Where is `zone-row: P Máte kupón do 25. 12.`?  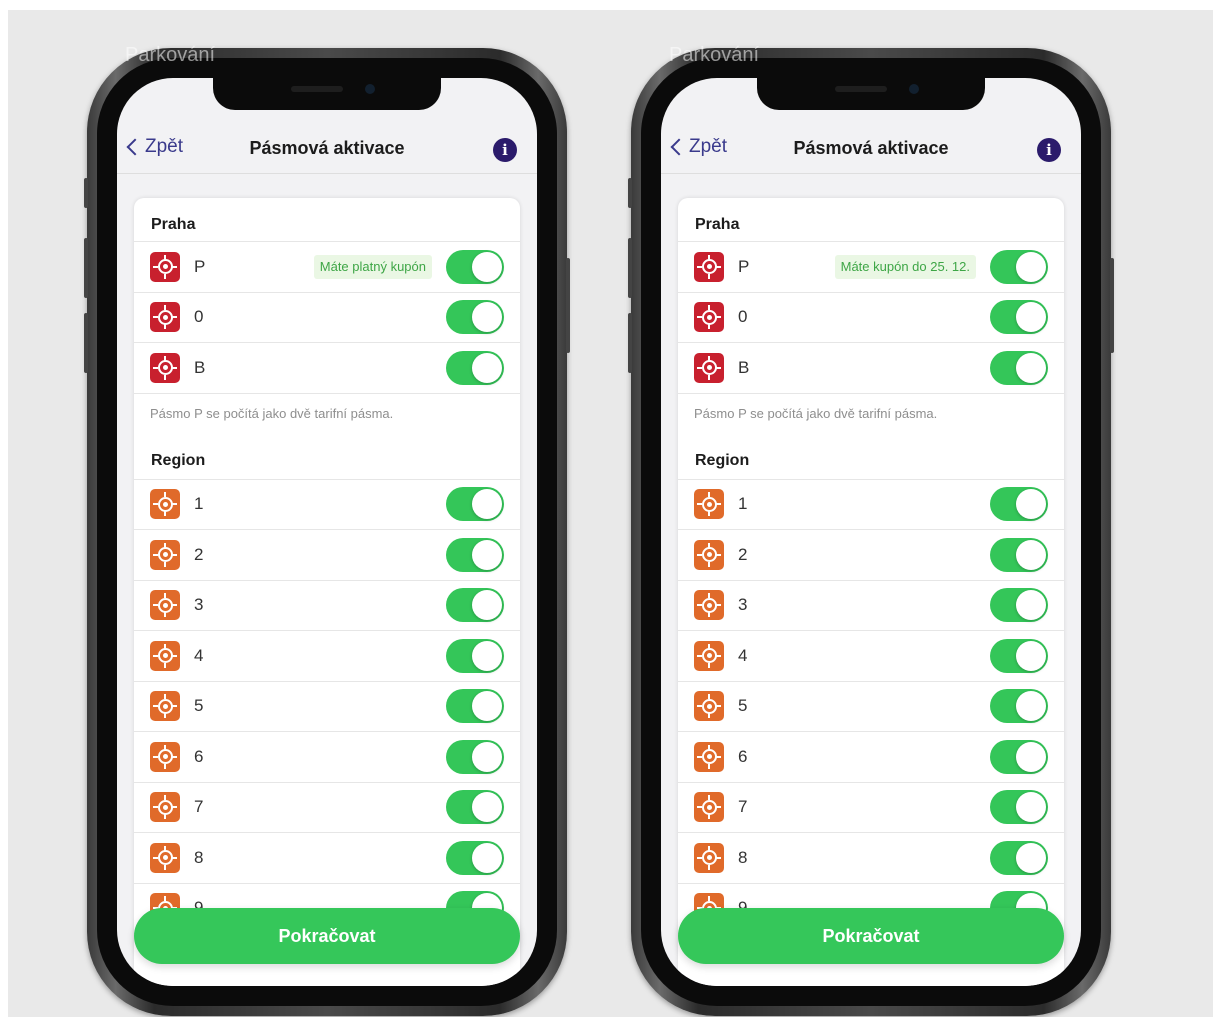 zone-row: P Máte kupón do 25. 12. is located at coordinates (871, 267).